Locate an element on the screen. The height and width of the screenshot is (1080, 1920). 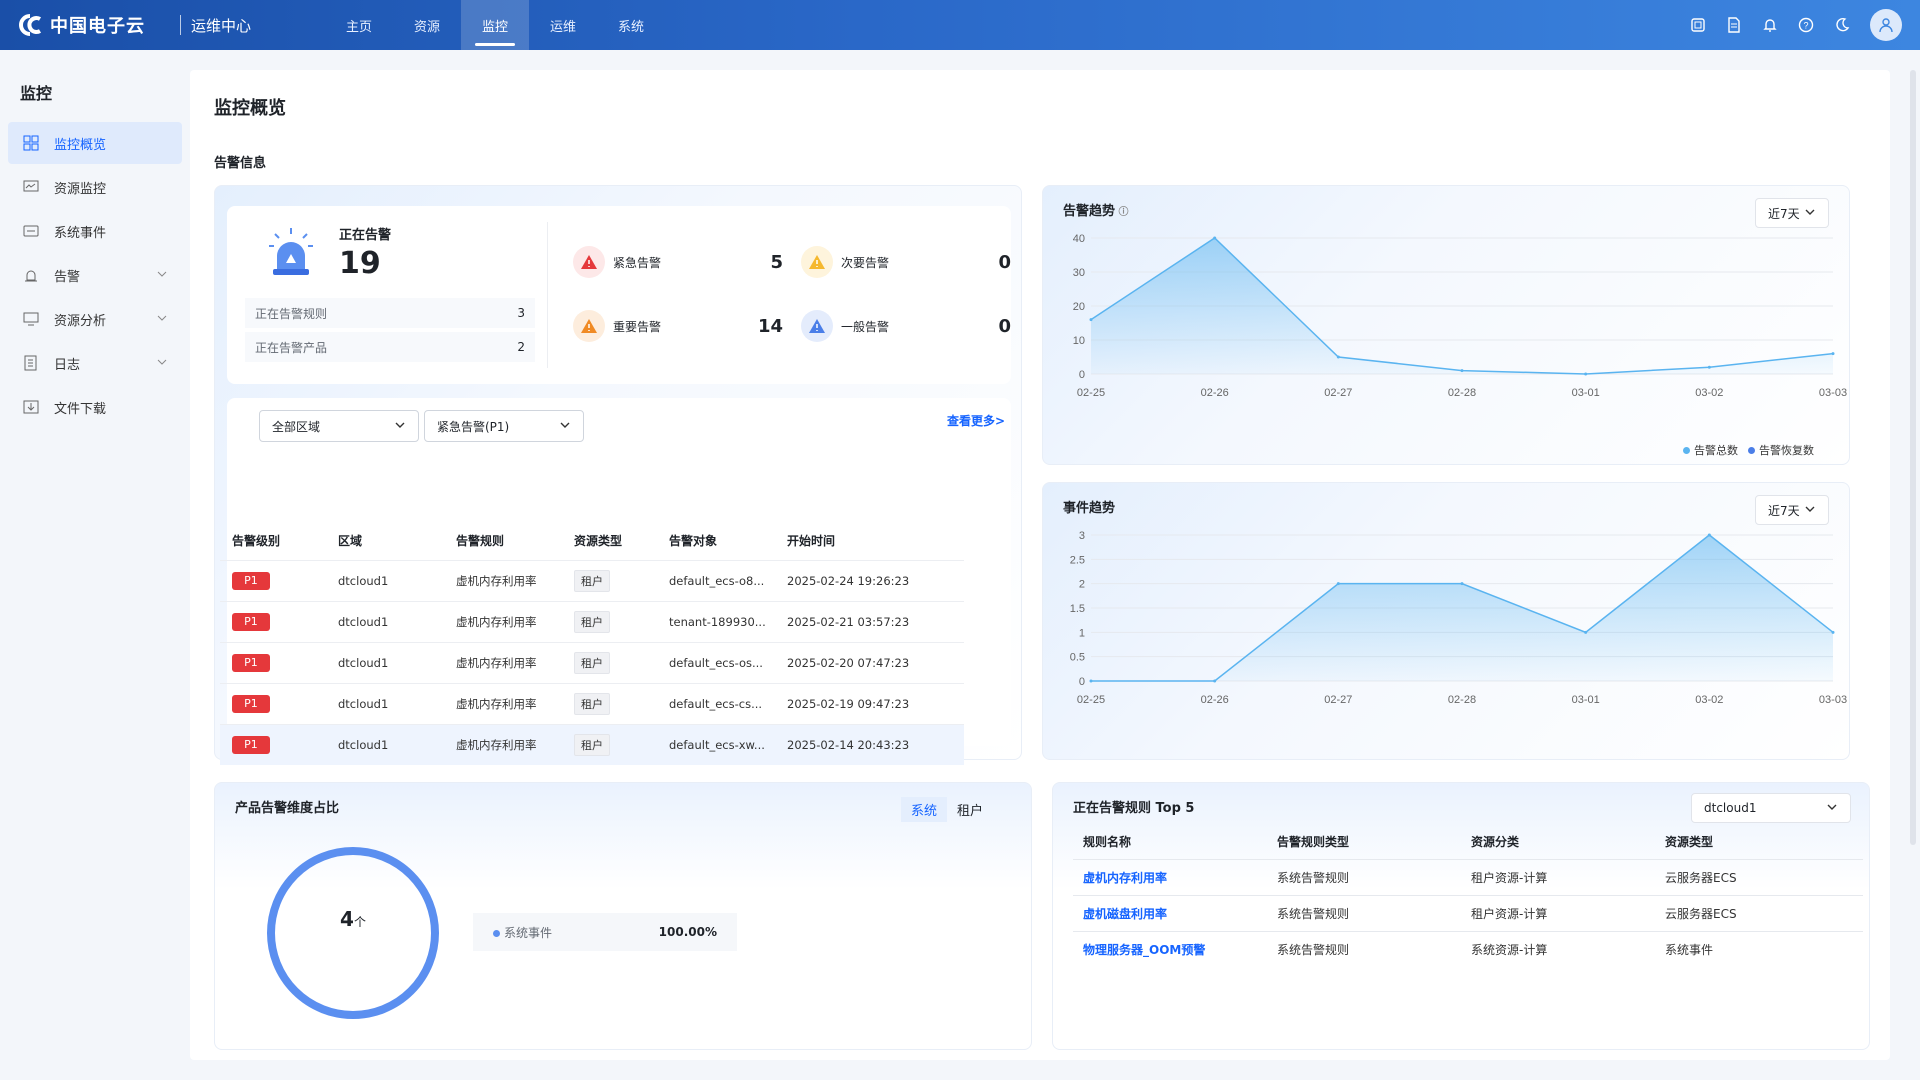
time-cell: 2025-02-19 09:47:23 is located at coordinates (875, 703).